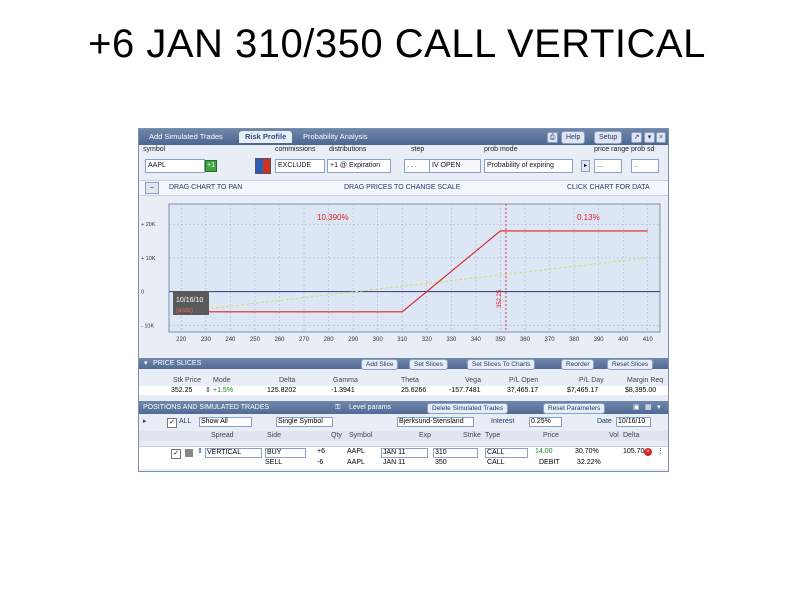 Image resolution: width=794 pixels, height=595 pixels. I want to click on col-price: Price, so click(551, 435).